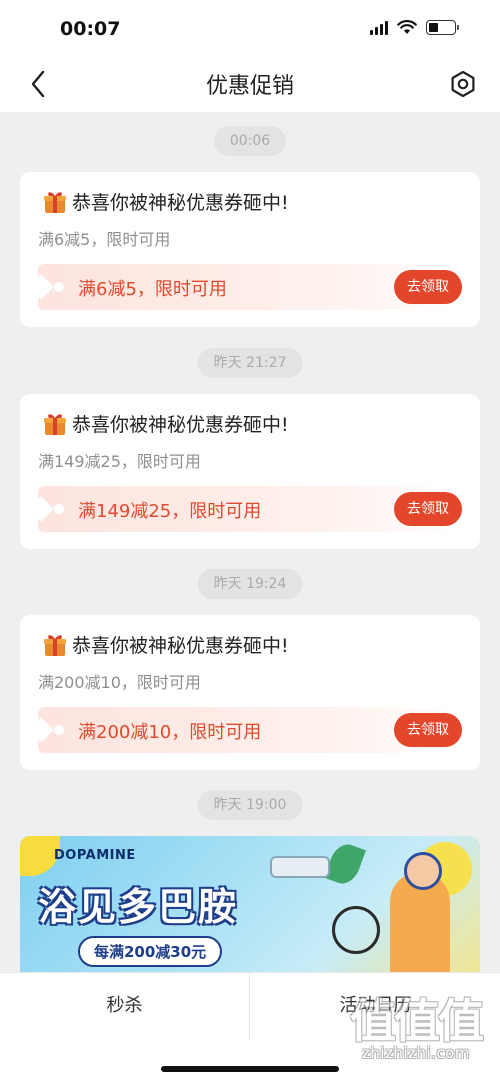  Describe the element at coordinates (356, 930) in the screenshot. I see `swim-ring-illustration` at that location.